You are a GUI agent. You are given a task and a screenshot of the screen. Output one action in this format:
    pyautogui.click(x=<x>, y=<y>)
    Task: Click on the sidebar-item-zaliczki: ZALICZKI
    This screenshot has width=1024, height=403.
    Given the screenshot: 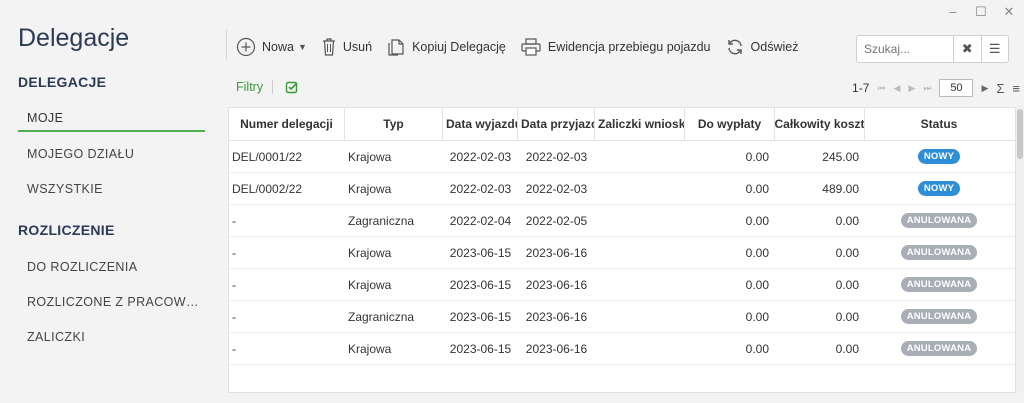 What is the action you would take?
    pyautogui.click(x=111, y=337)
    